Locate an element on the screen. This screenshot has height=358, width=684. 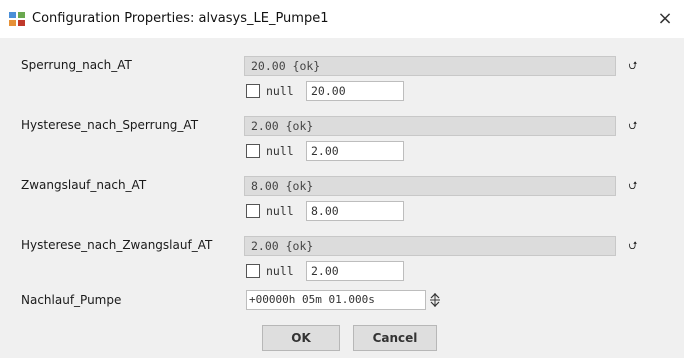
property-label-nachlauf-pumpe: Nachlauf_Pumpe is located at coordinates (71, 300).